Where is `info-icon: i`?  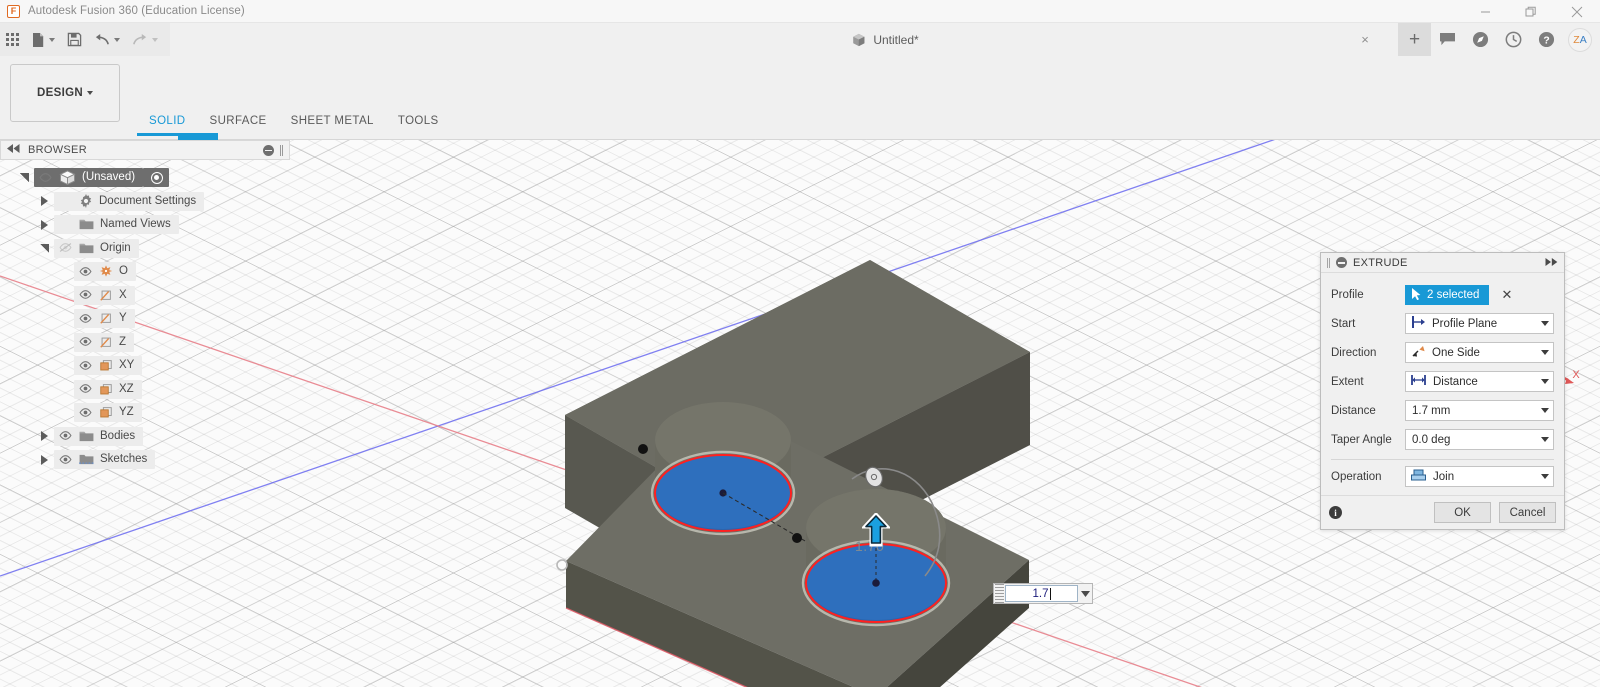
info-icon: i is located at coordinates (1335, 512).